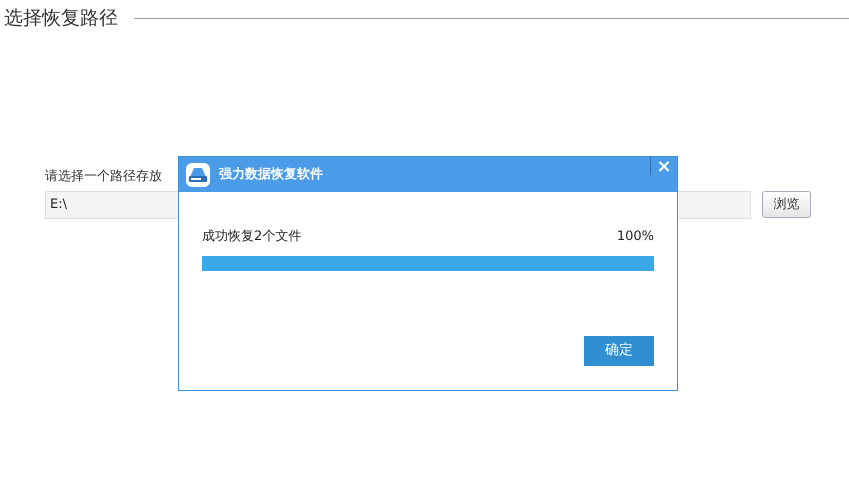  I want to click on close-button: ×, so click(664, 167).